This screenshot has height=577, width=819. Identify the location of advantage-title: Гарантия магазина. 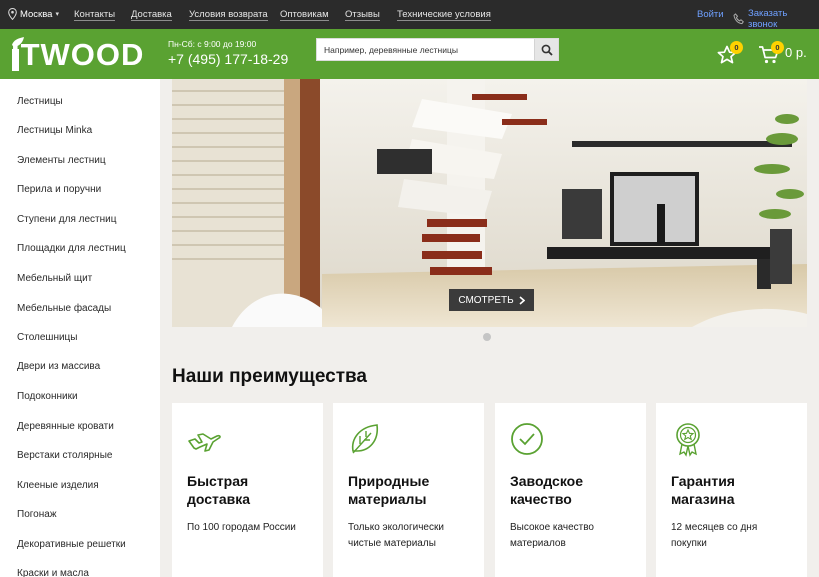
(703, 490).